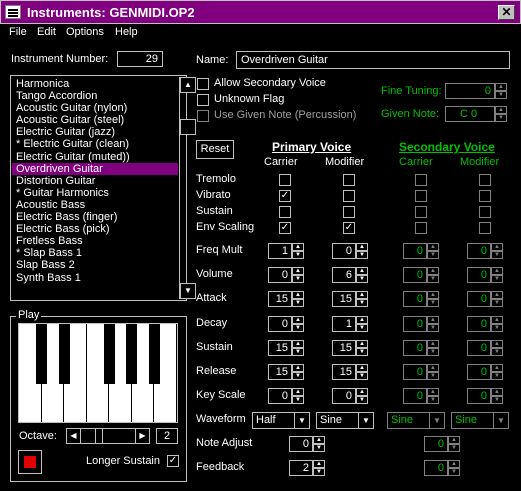 Image resolution: width=521 pixels, height=491 pixels. What do you see at coordinates (142, 436) in the screenshot?
I see `scroll-right-arrow-icon: ▶` at bounding box center [142, 436].